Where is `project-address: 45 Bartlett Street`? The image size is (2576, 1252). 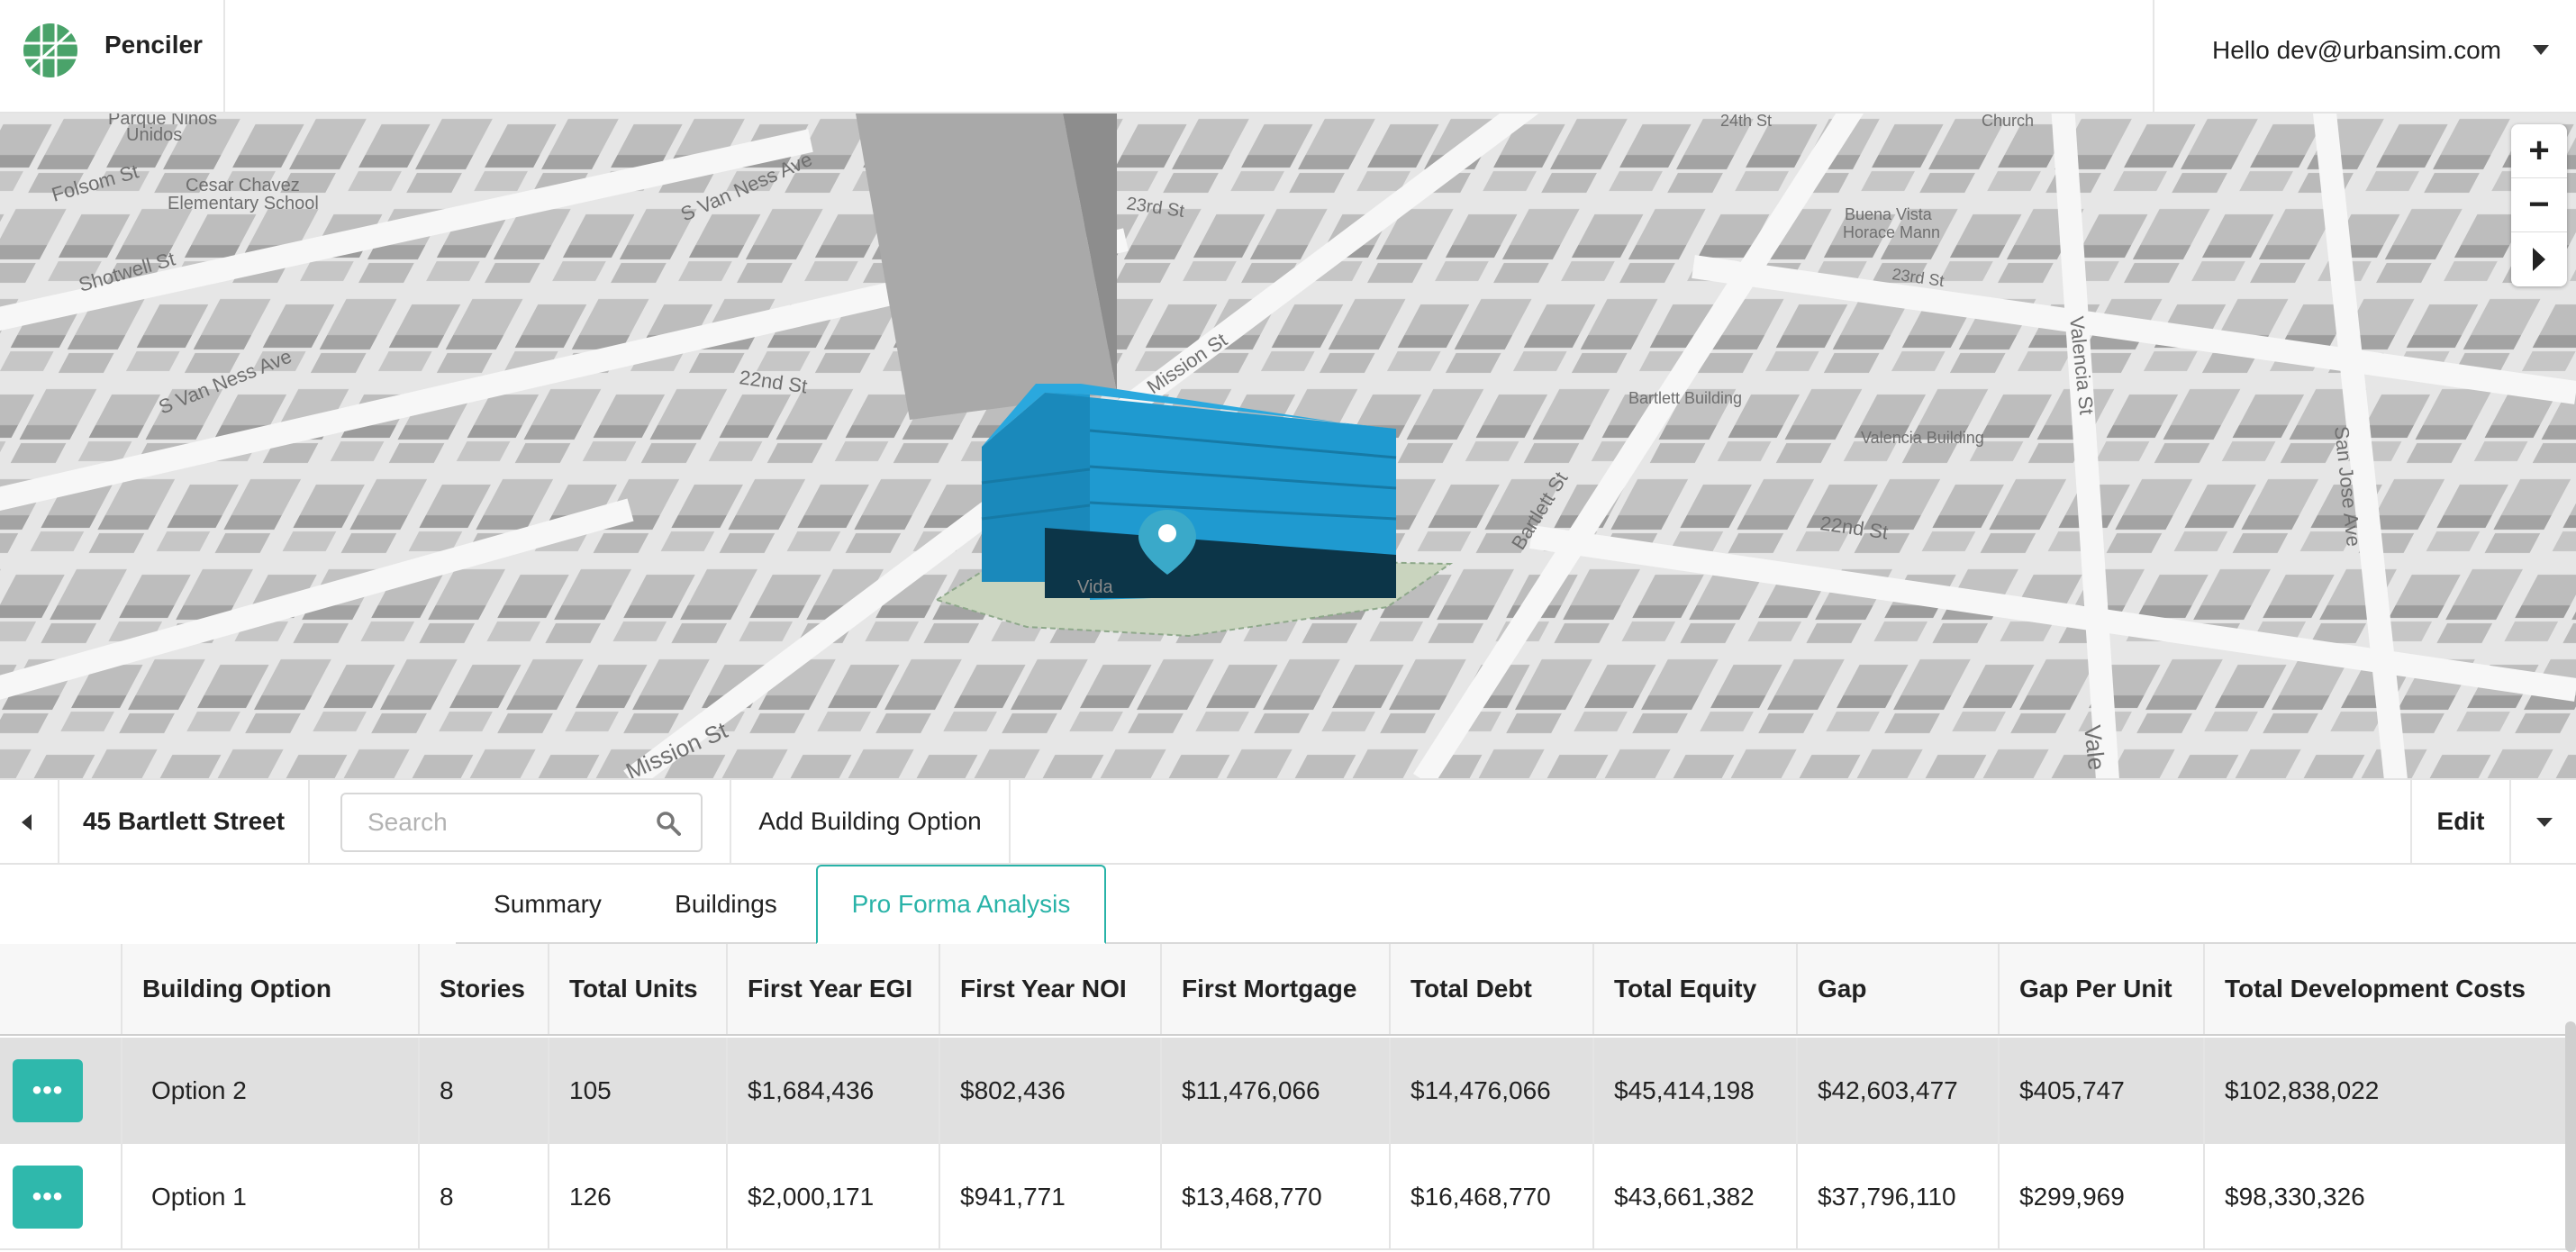 project-address: 45 Bartlett Street is located at coordinates (184, 821).